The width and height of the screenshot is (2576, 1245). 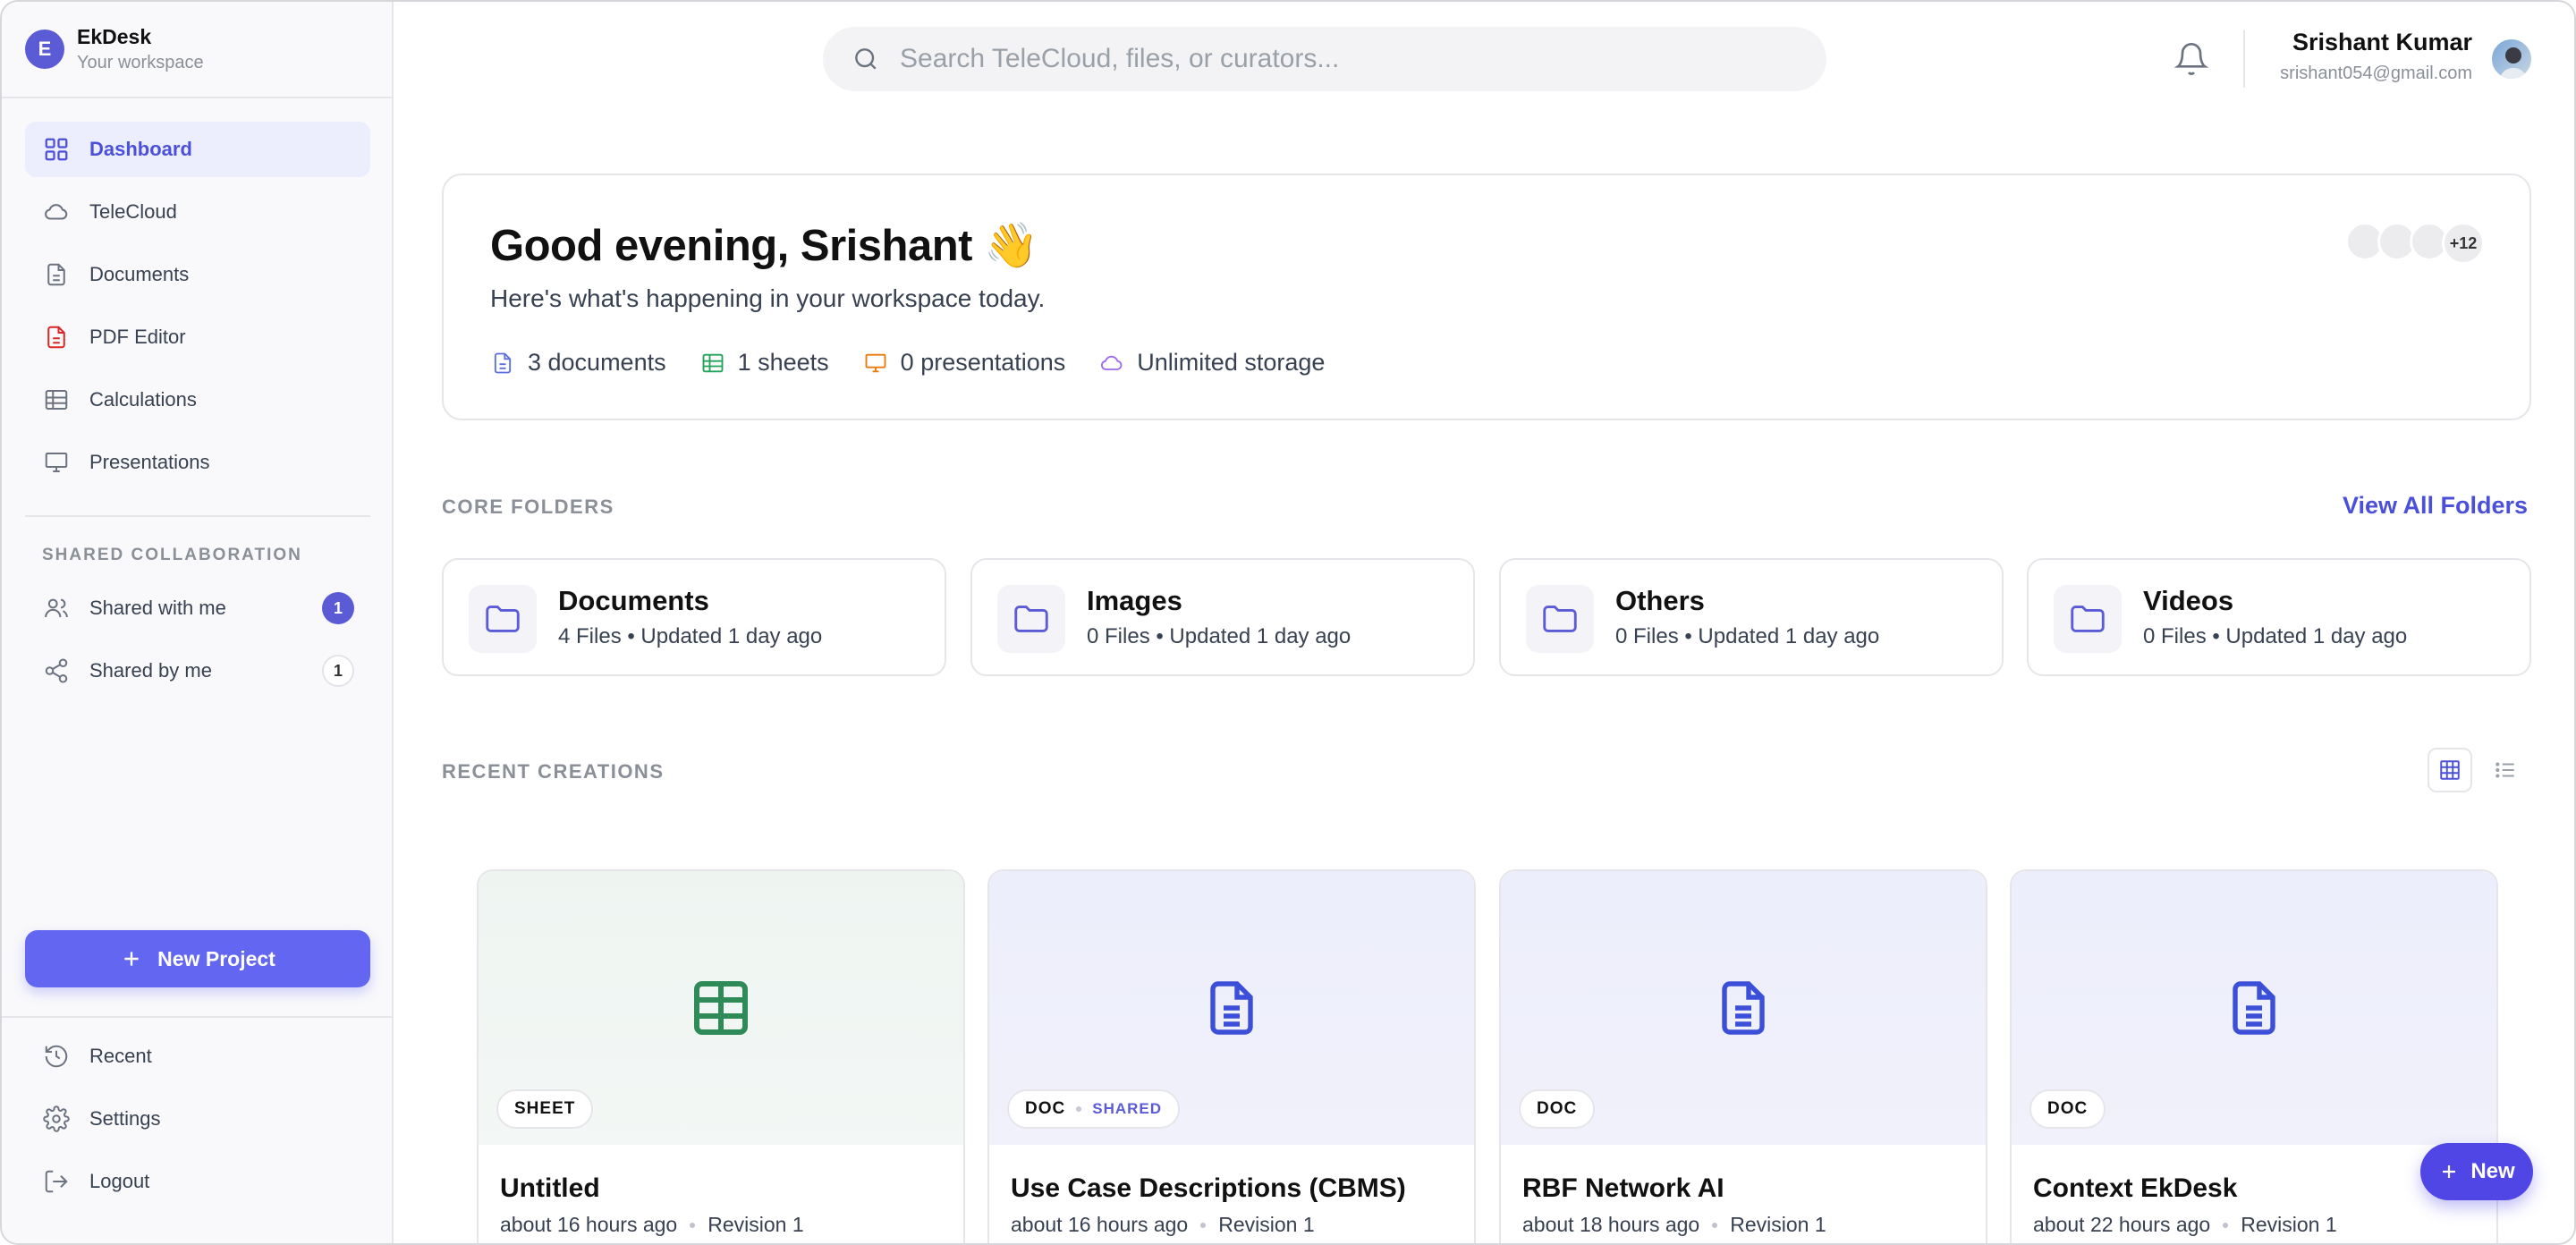 What do you see at coordinates (197, 671) in the screenshot?
I see `nav-item-shared-by-me: Shared by me 1` at bounding box center [197, 671].